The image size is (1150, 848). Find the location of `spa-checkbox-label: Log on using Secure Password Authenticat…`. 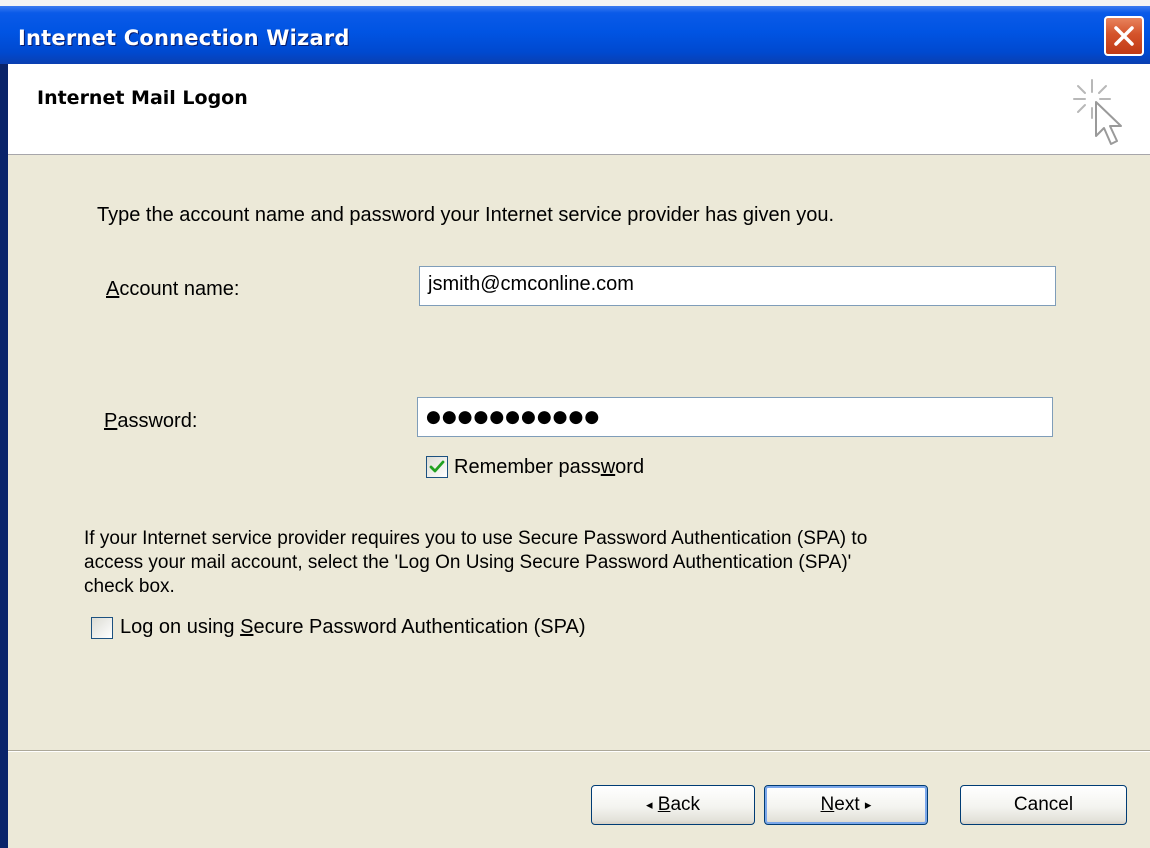

spa-checkbox-label: Log on using Secure Password Authenticat… is located at coordinates (352, 627).